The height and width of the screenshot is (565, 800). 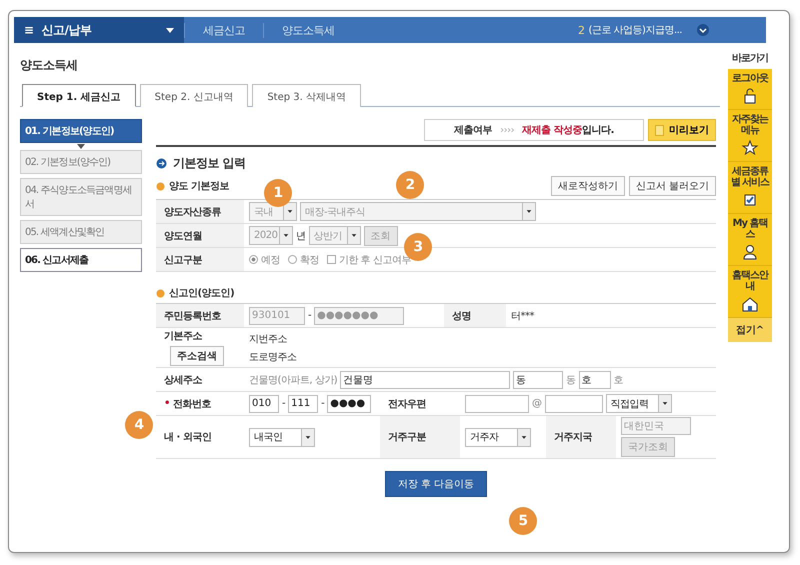 What do you see at coordinates (659, 130) in the screenshot?
I see `document-icon` at bounding box center [659, 130].